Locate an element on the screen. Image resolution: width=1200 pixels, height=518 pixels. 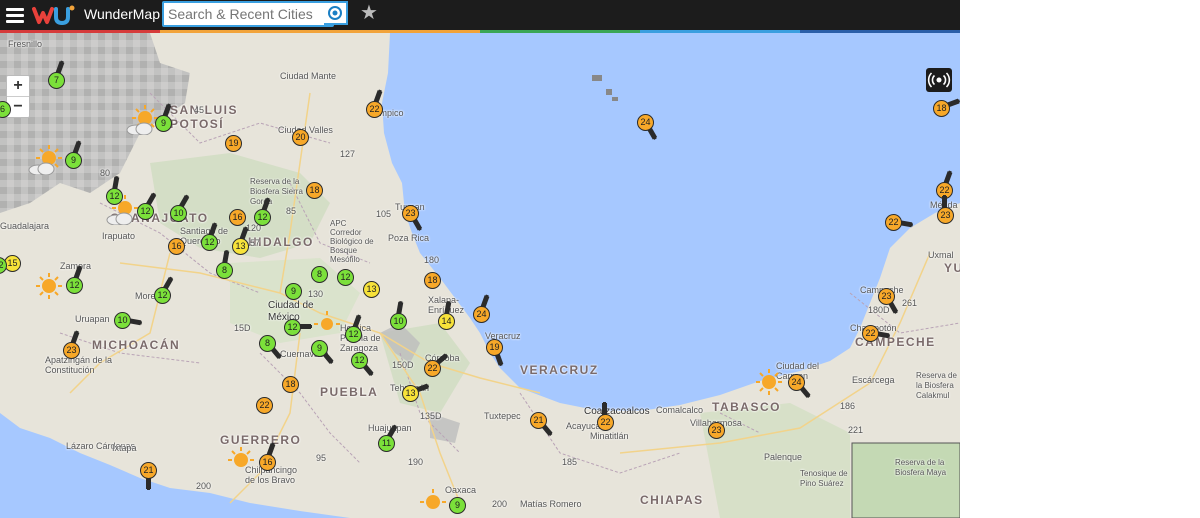
weather-station-marker: 6 is located at coordinates (5, 105).